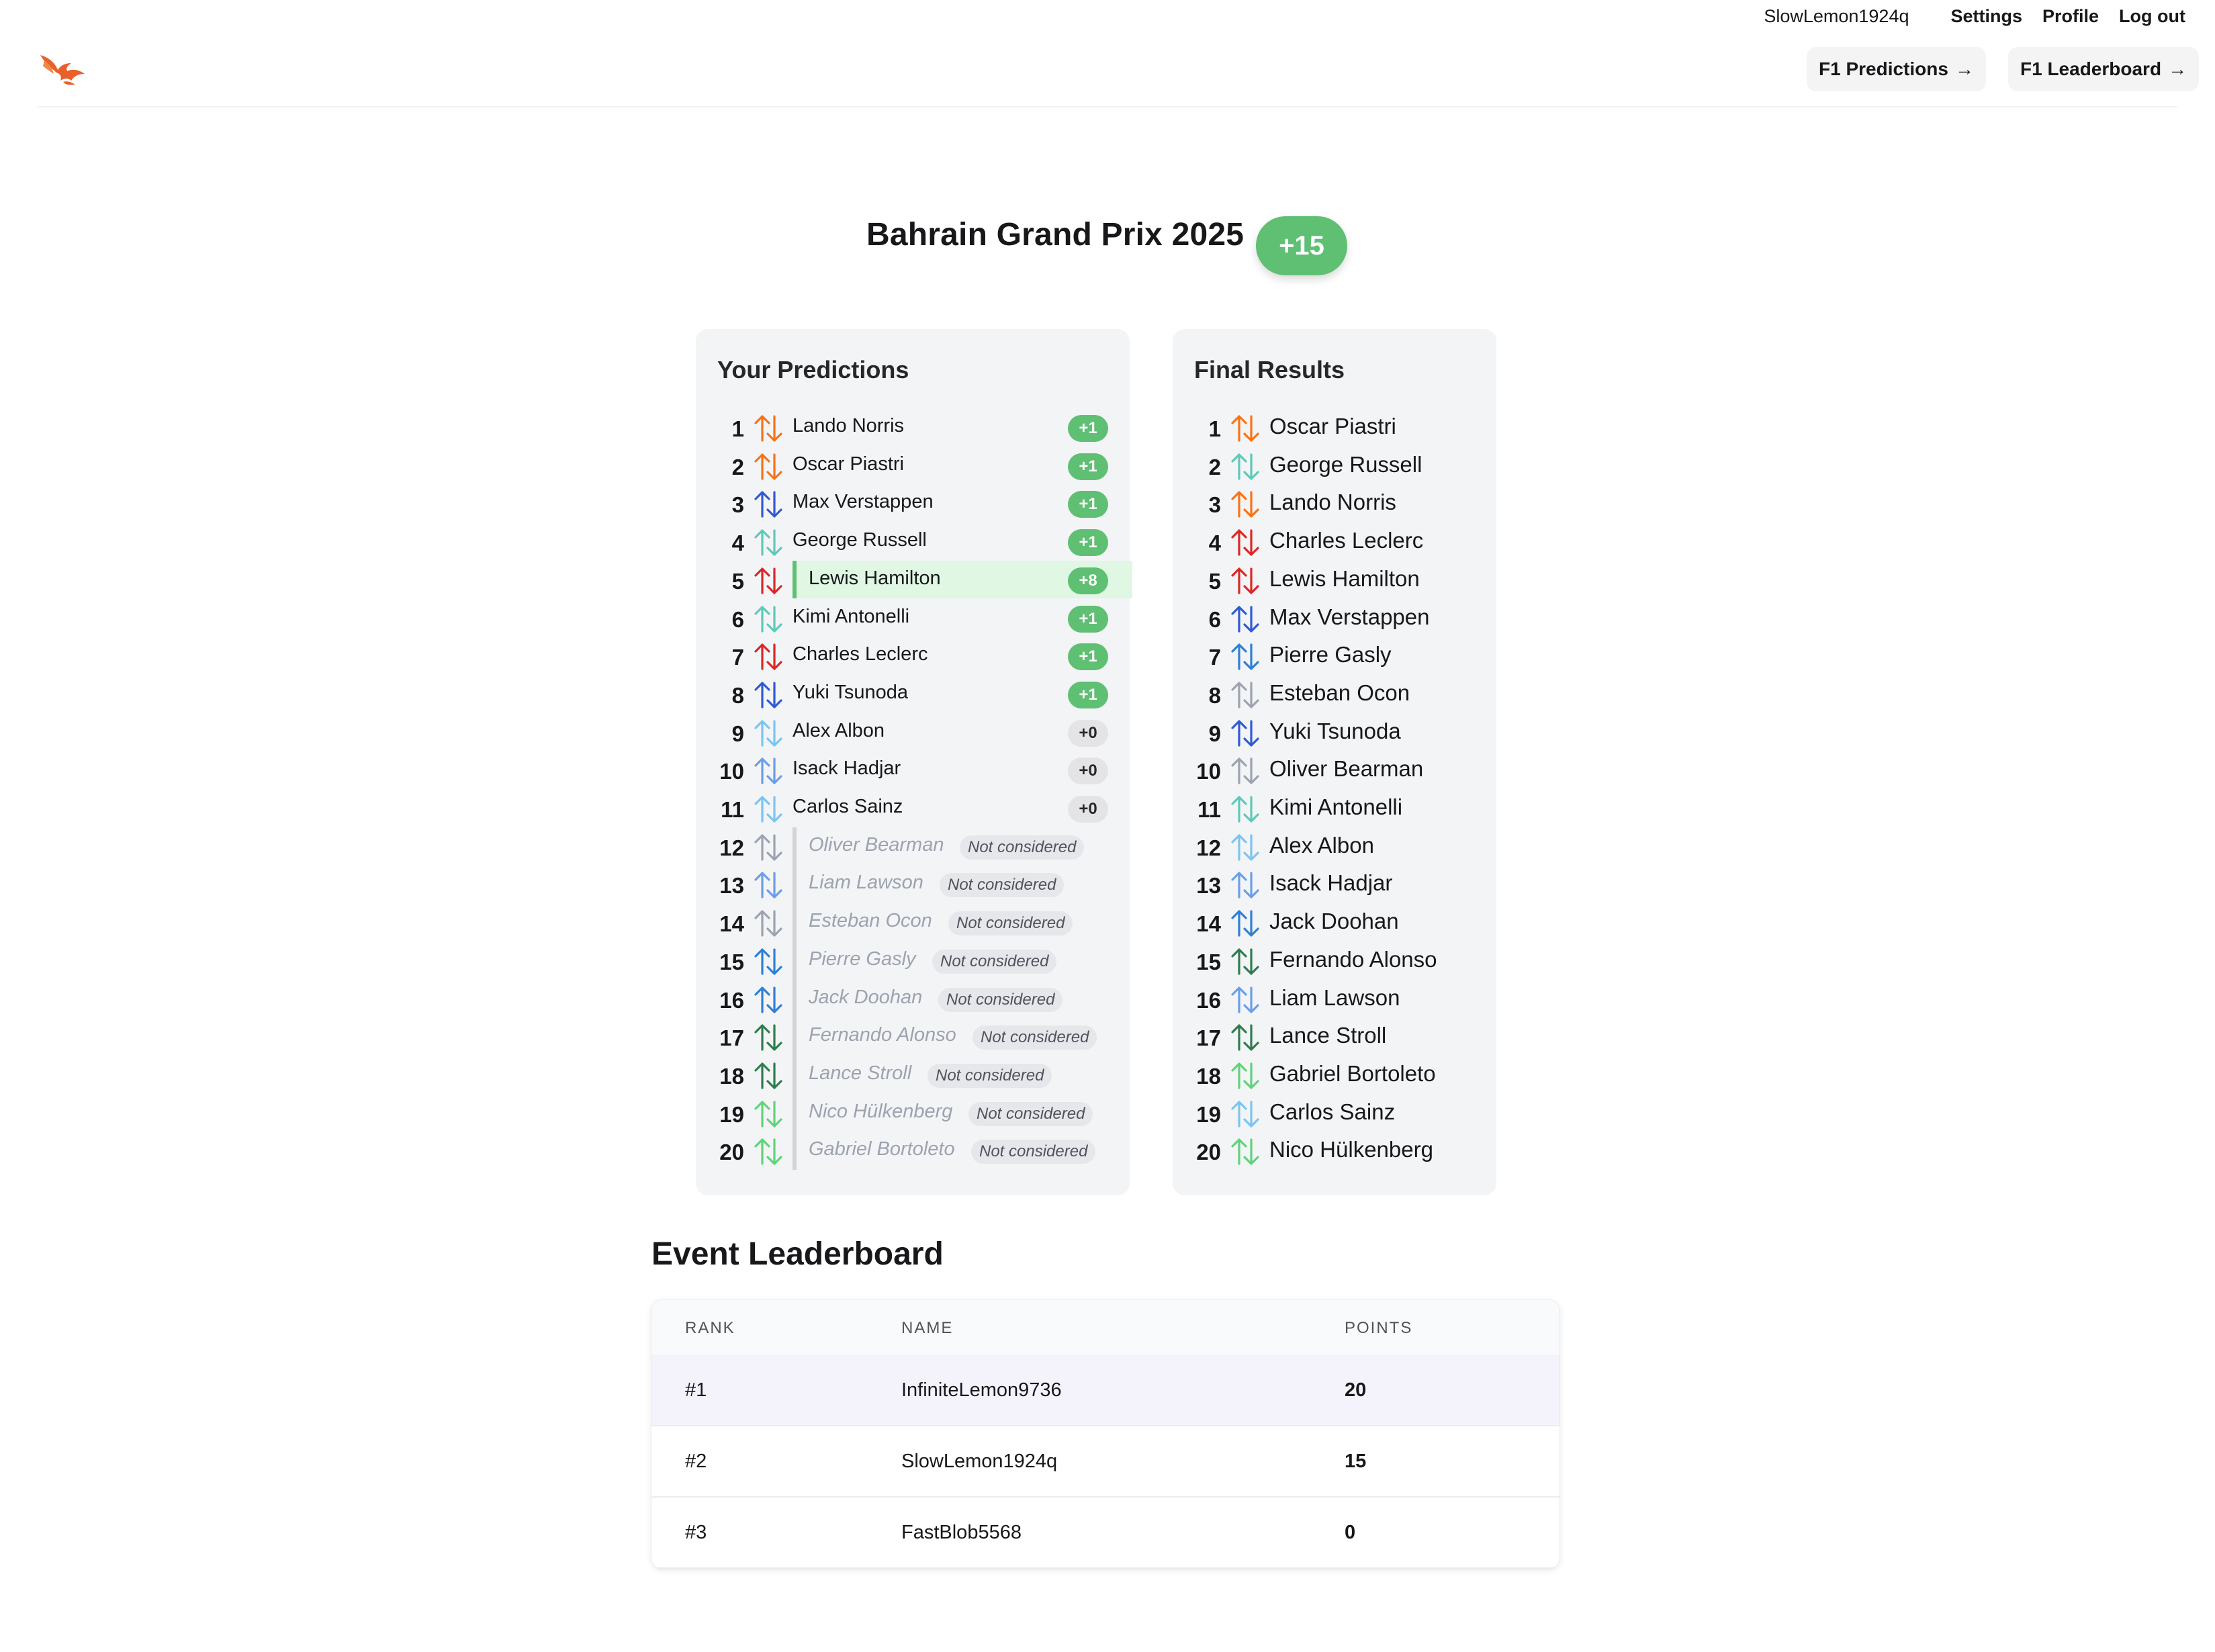 The width and height of the screenshot is (2215, 1652). What do you see at coordinates (913, 998) in the screenshot?
I see `prediction-row: 16 Jack Doohan Not considered` at bounding box center [913, 998].